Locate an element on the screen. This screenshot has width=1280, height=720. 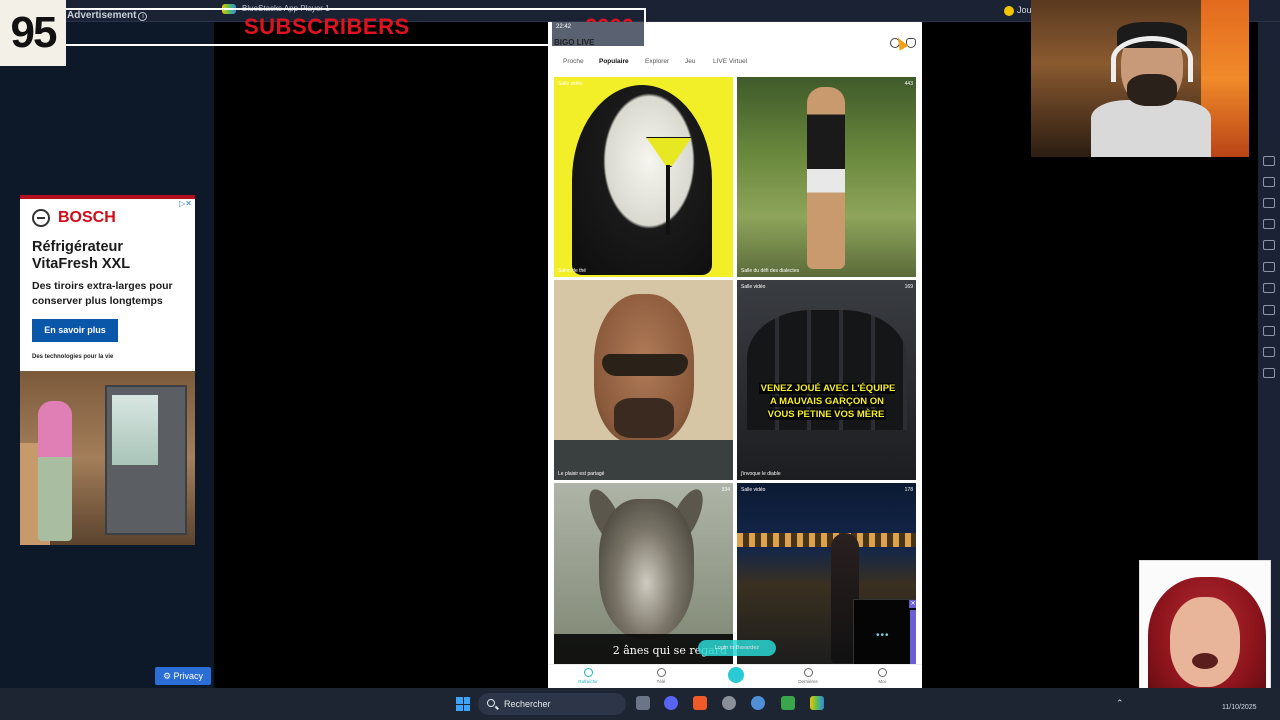
taskbar: Rechercher ⌃ 11/10/2025 is located at coordinates (640, 704).